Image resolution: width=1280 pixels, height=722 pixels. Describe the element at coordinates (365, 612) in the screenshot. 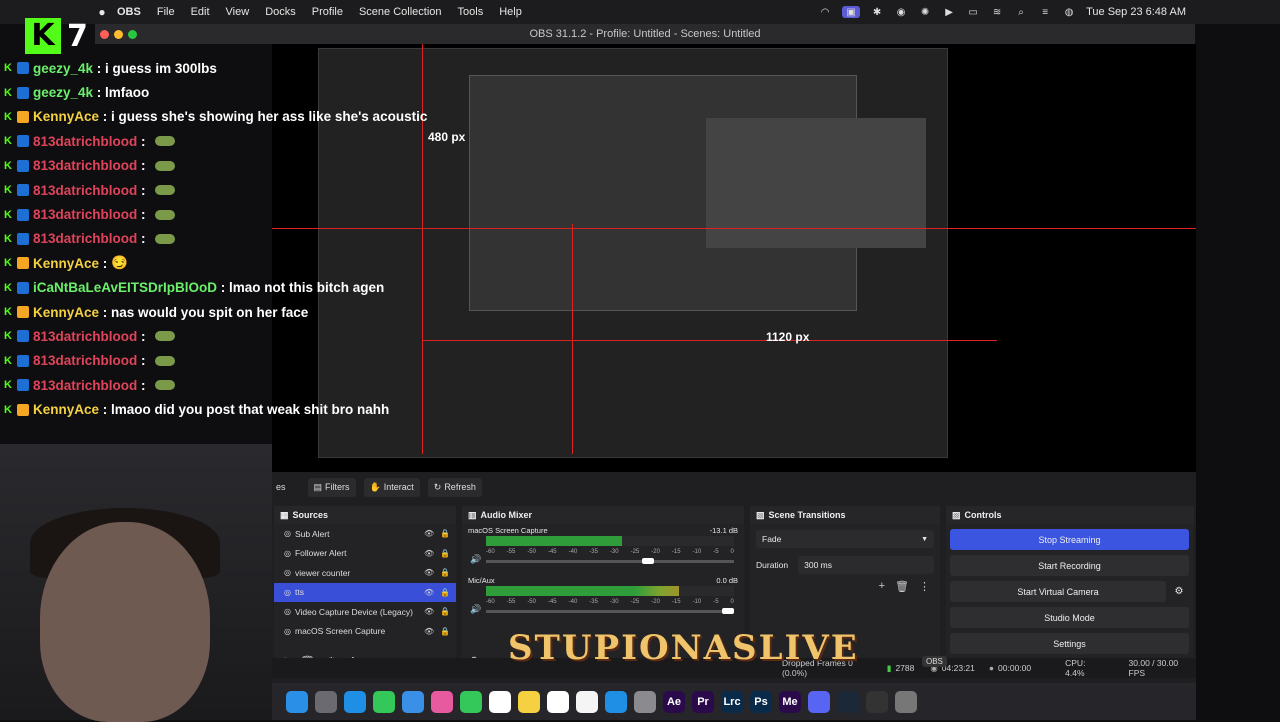

I see `source-item: ◎ Video Capture Device (Legacy) 👁 🔒` at that location.